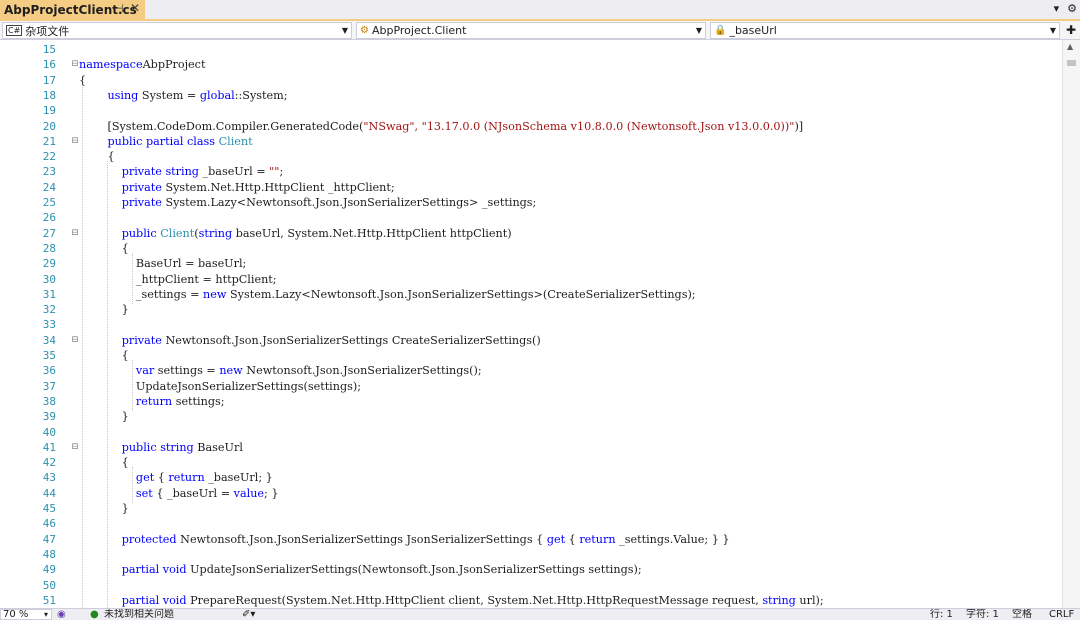 This screenshot has height=620, width=1080. Describe the element at coordinates (531, 493) in the screenshot. I see `code-line: 44 set { _baseUrl = value; }` at that location.